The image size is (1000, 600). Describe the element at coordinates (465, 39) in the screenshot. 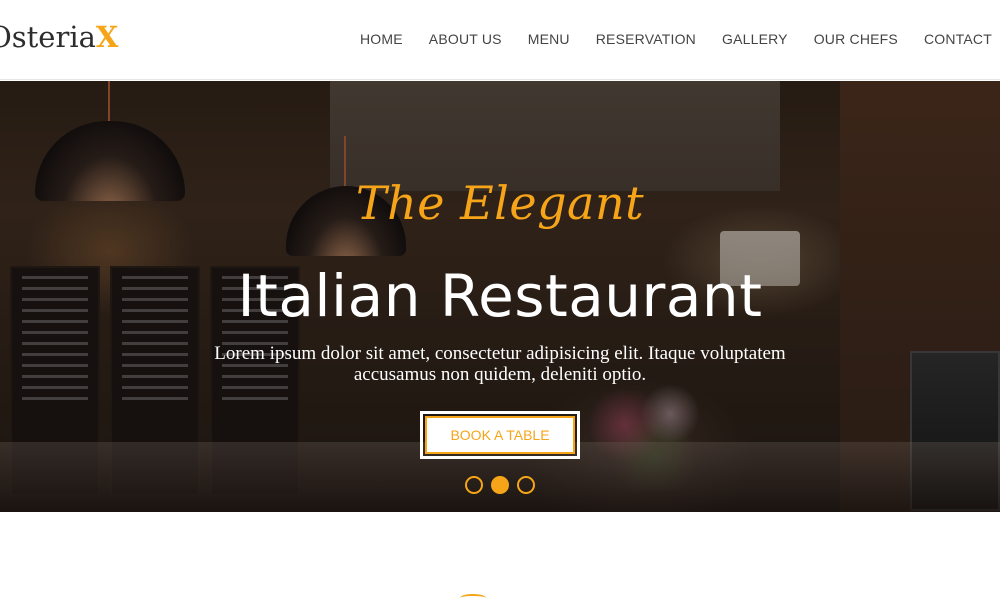

I see `nav-item-about-us: ABOUT US` at that location.